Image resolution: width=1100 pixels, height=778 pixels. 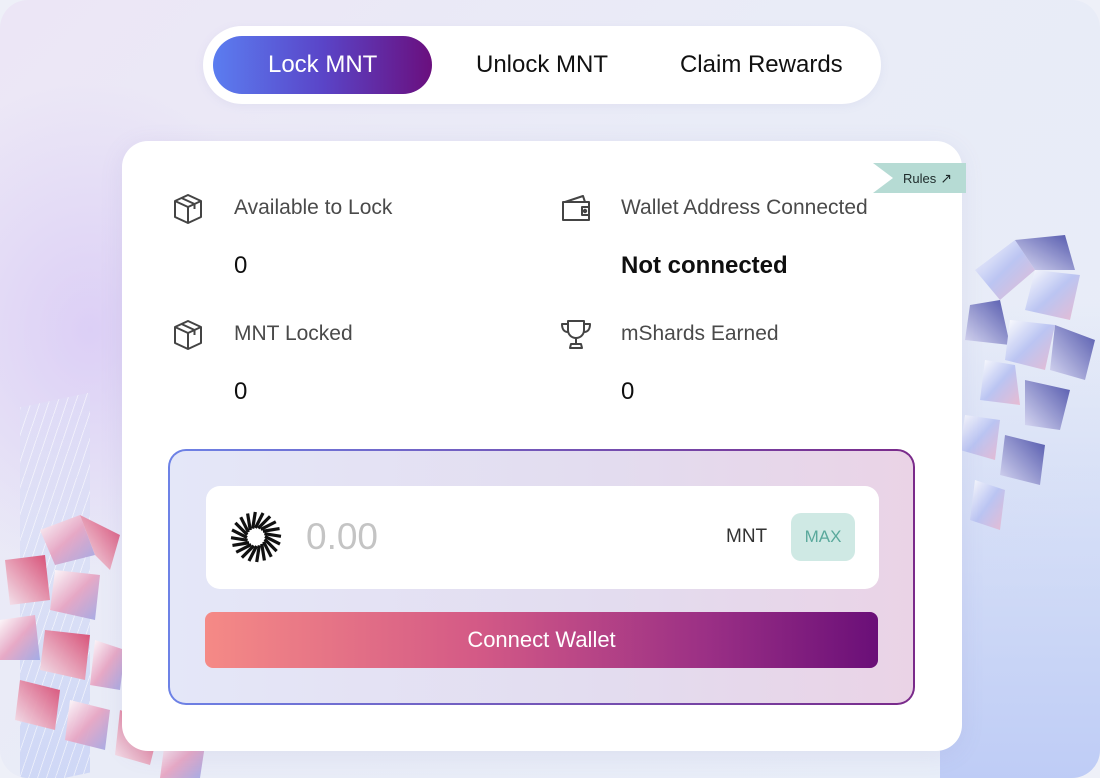 What do you see at coordinates (241, 391) in the screenshot?
I see `mnt-locked-value: 0` at bounding box center [241, 391].